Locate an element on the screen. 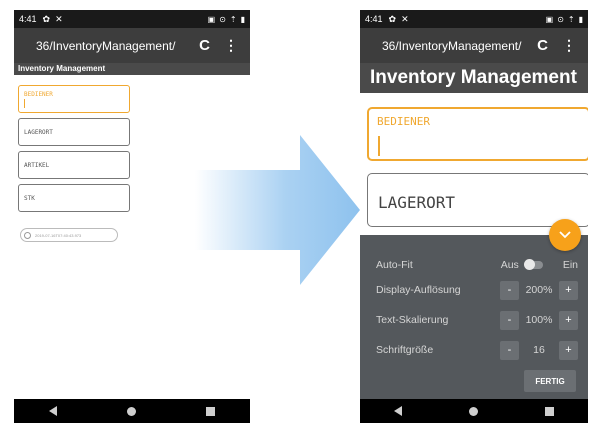 The image size is (595, 423). field-label: STK is located at coordinates (29, 198).